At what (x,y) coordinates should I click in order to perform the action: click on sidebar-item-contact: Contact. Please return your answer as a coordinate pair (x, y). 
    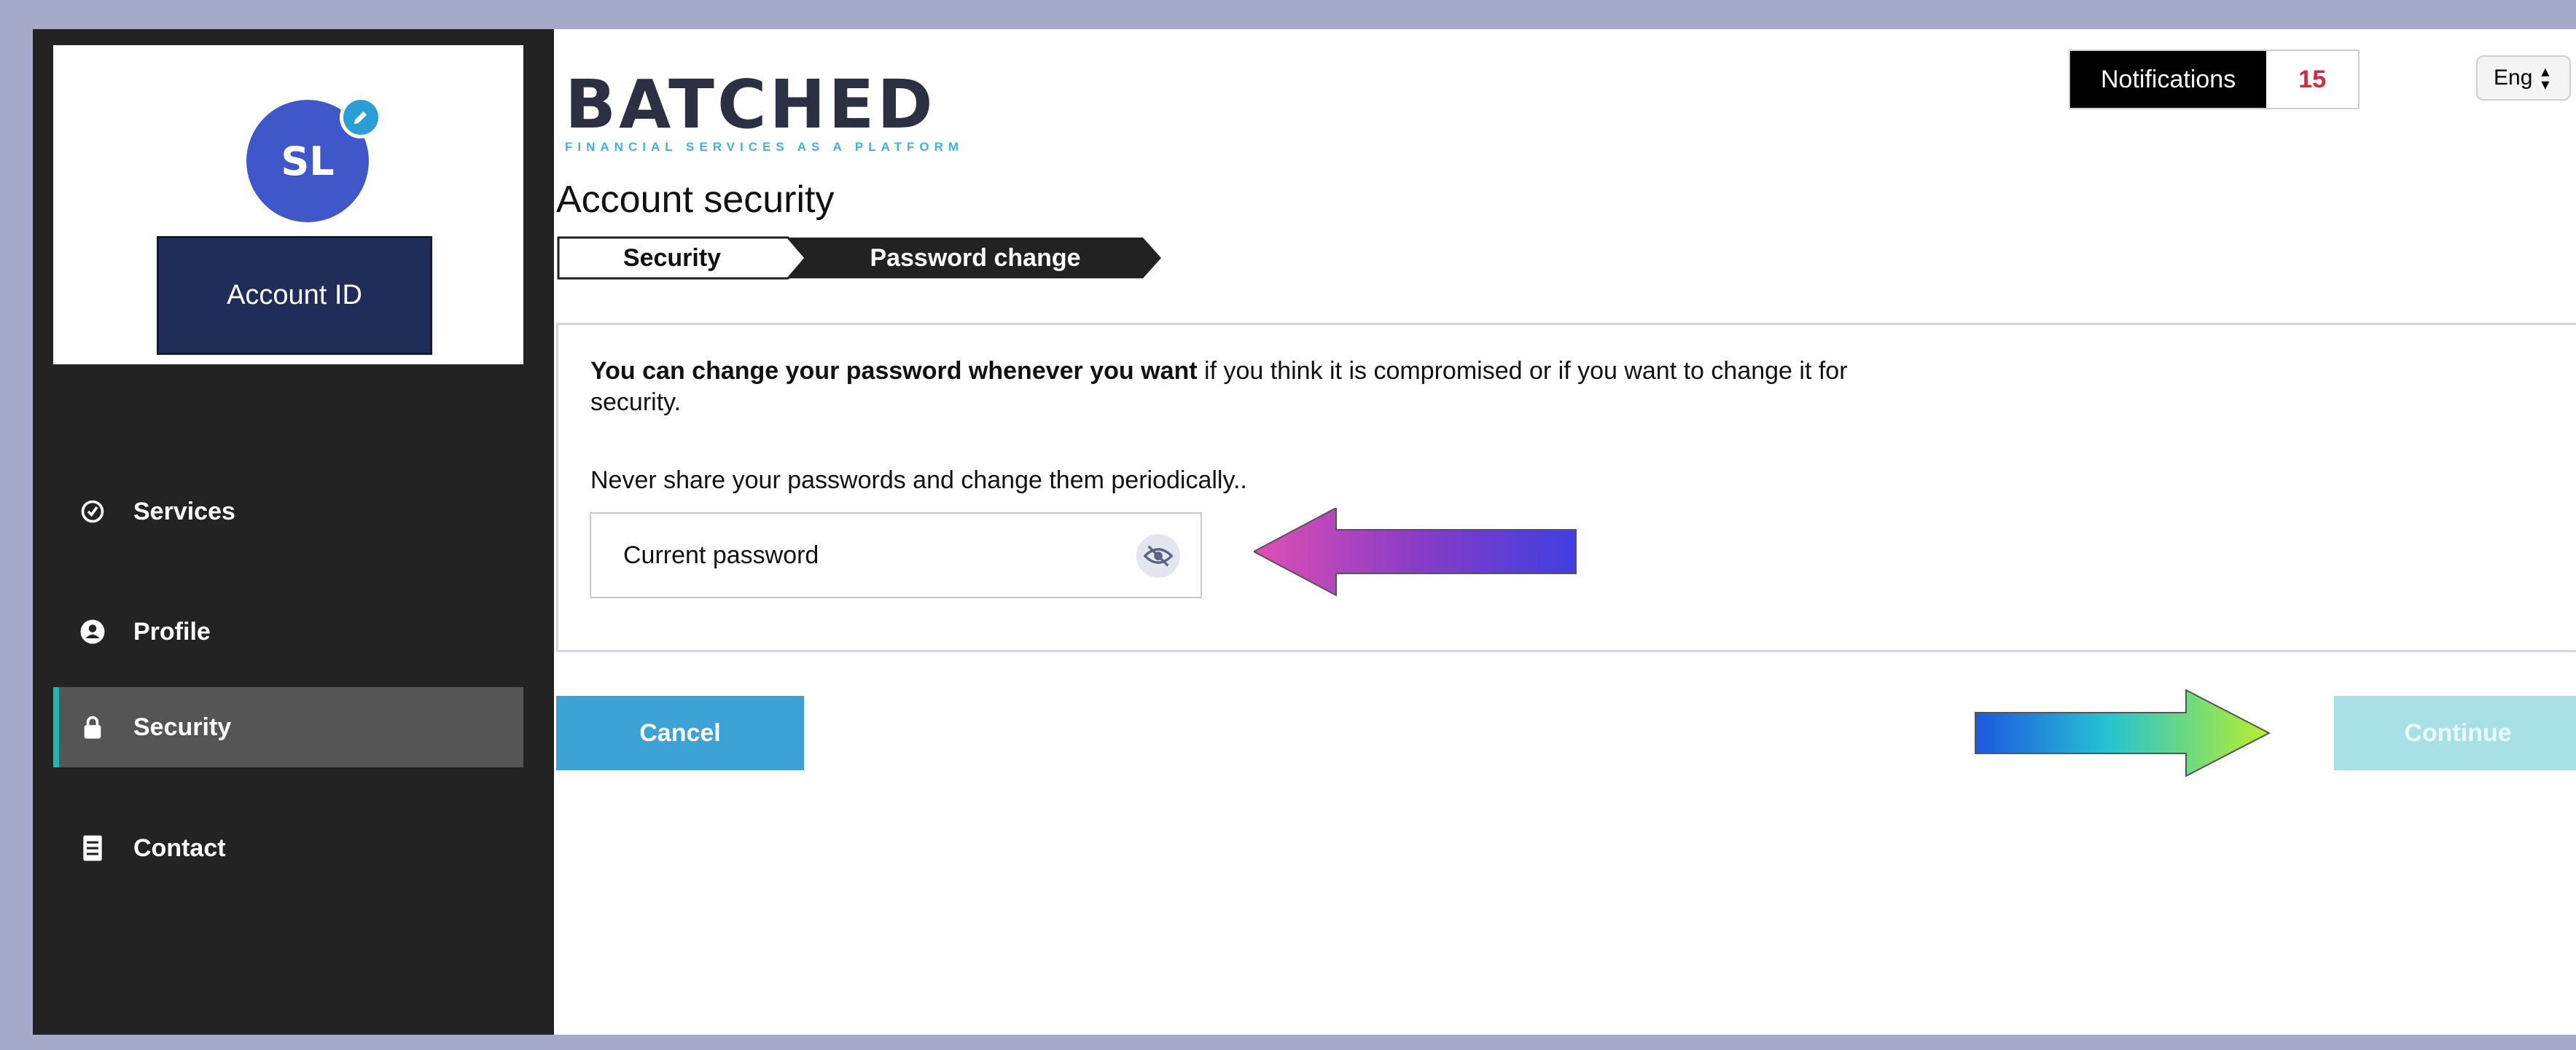
    Looking at the image, I should click on (288, 848).